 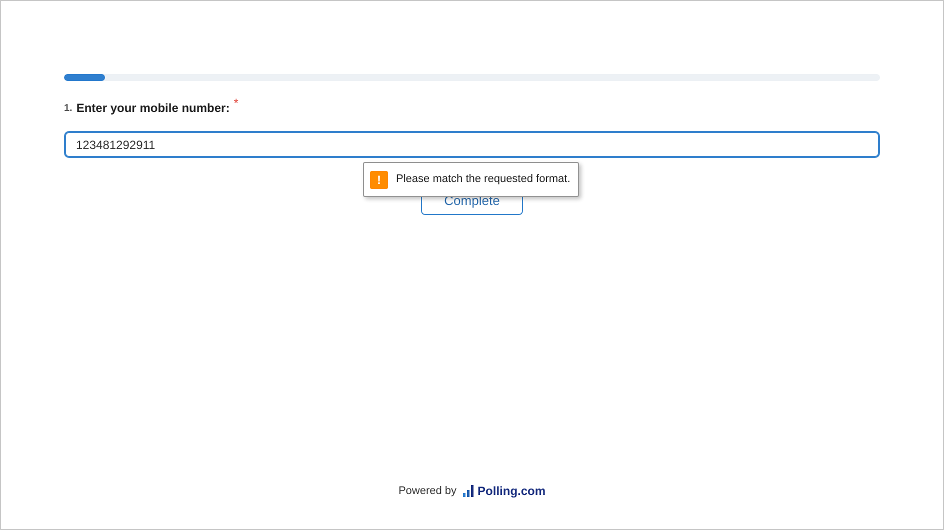 I want to click on warning-icon: !, so click(x=379, y=179).